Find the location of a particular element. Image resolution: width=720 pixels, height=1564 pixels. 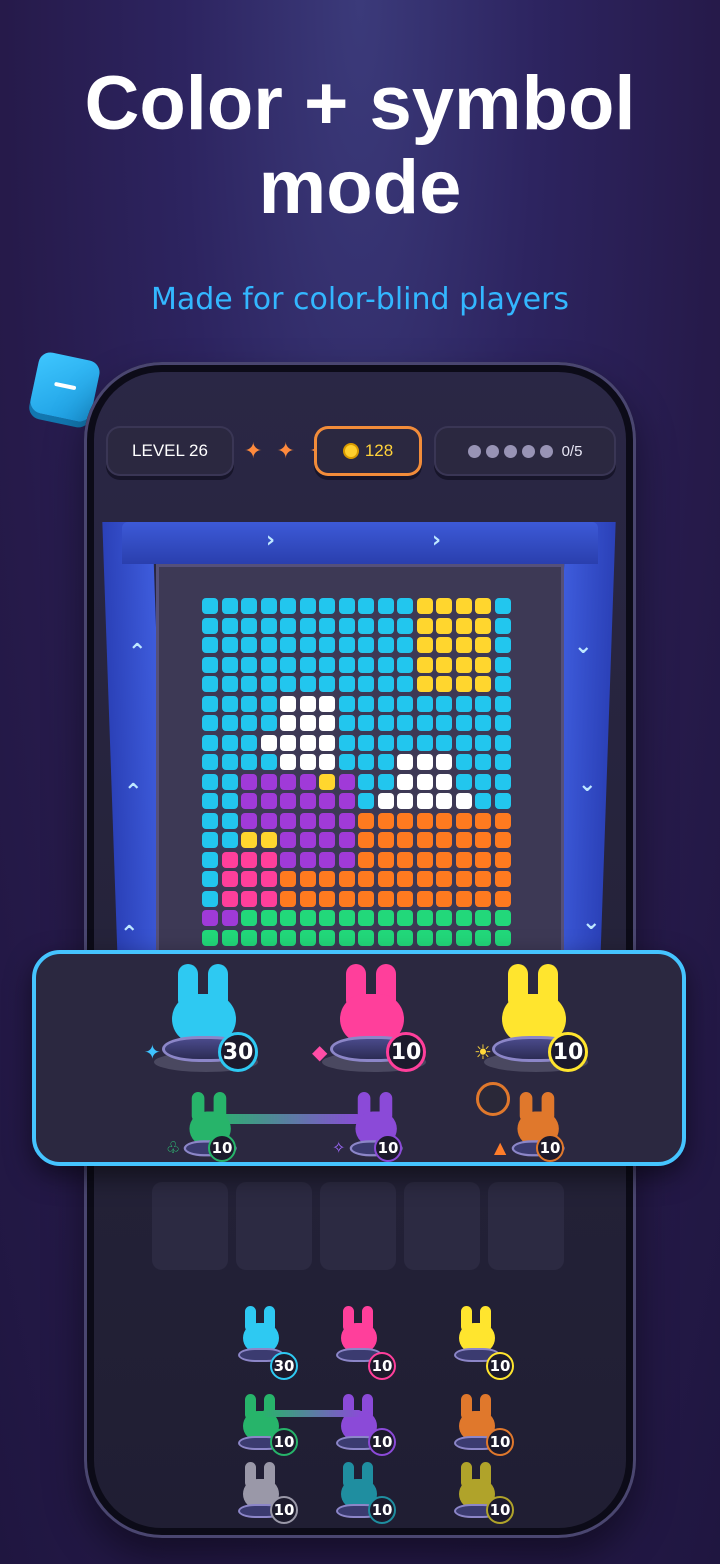

ammo-count-badge: 30 is located at coordinates (284, 1366).